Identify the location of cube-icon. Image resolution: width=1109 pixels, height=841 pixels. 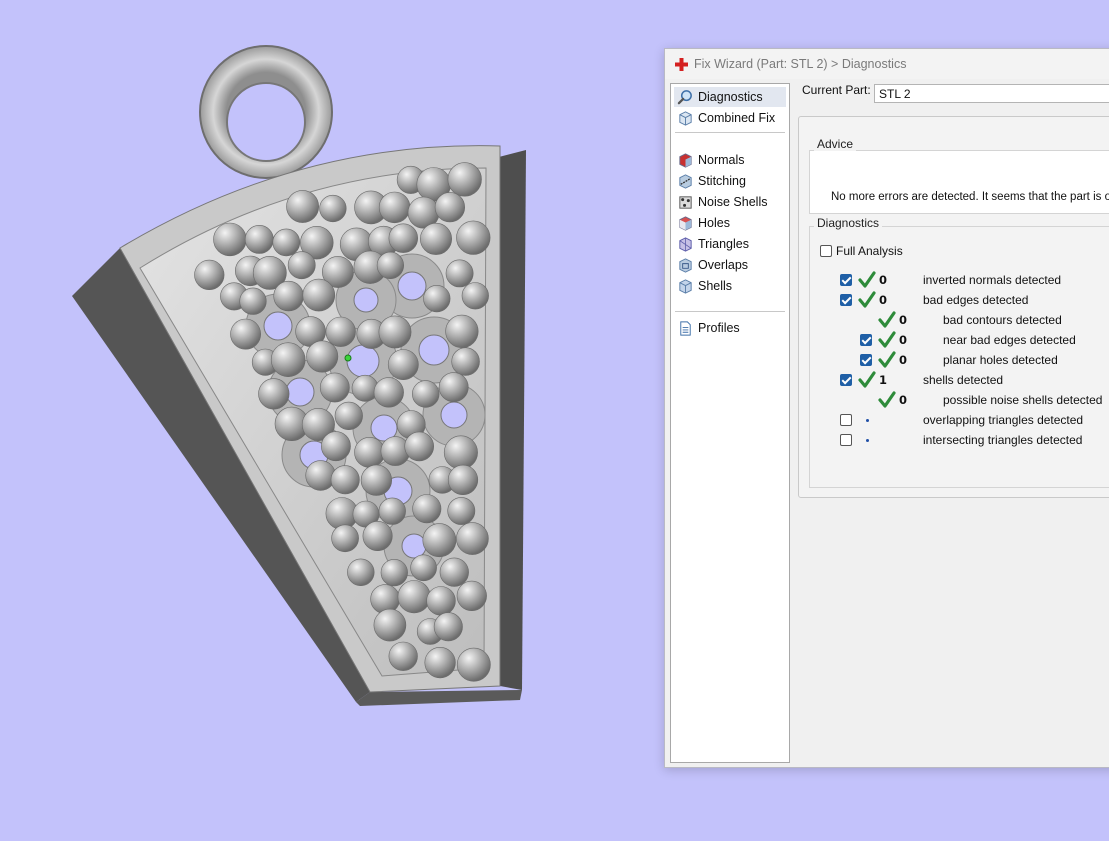
(685, 118).